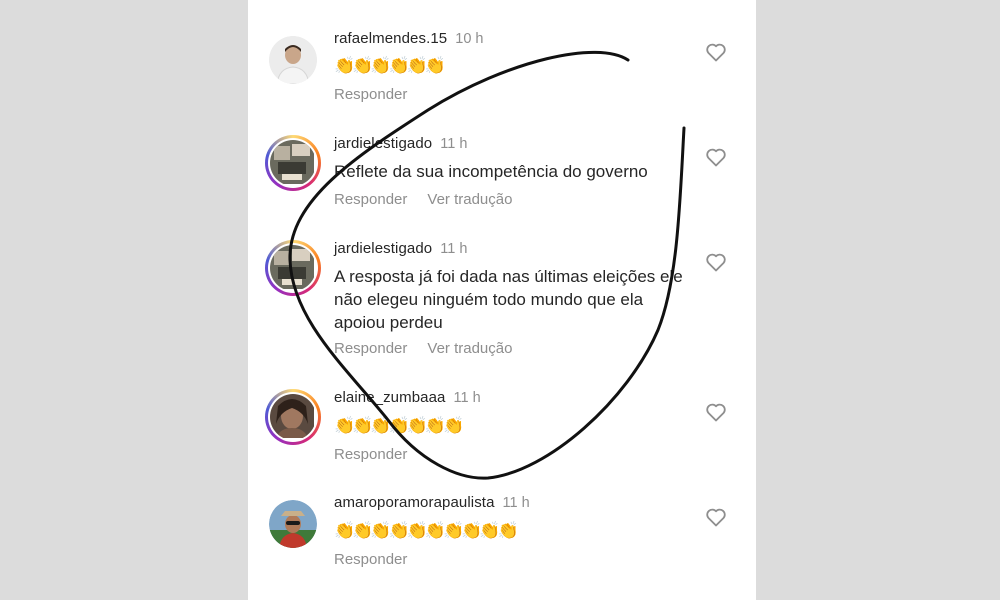  I want to click on username: amaroporamorapaulista, so click(414, 502).